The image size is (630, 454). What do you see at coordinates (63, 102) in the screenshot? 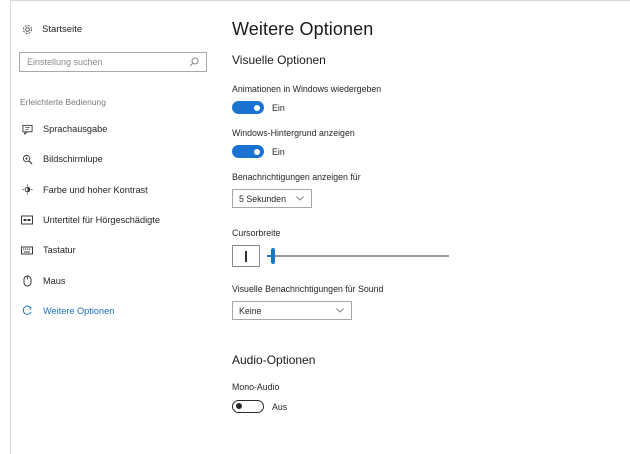
I see `section-label: Erleichterte Bedienung` at bounding box center [63, 102].